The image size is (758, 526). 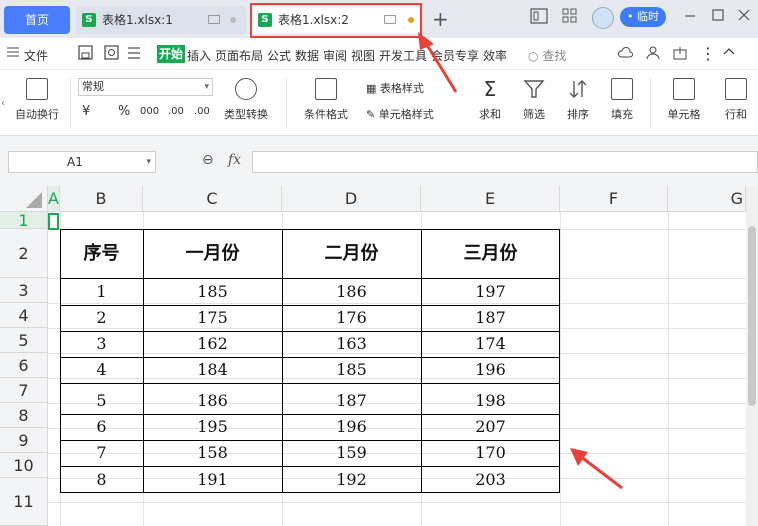 What do you see at coordinates (37, 100) in the screenshot?
I see `wrap-text-button: 自动换行` at bounding box center [37, 100].